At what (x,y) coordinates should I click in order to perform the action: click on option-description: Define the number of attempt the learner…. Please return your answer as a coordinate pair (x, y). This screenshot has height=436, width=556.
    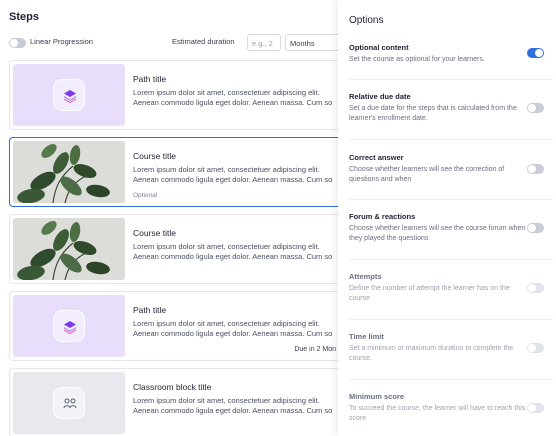
    Looking at the image, I should click on (429, 293).